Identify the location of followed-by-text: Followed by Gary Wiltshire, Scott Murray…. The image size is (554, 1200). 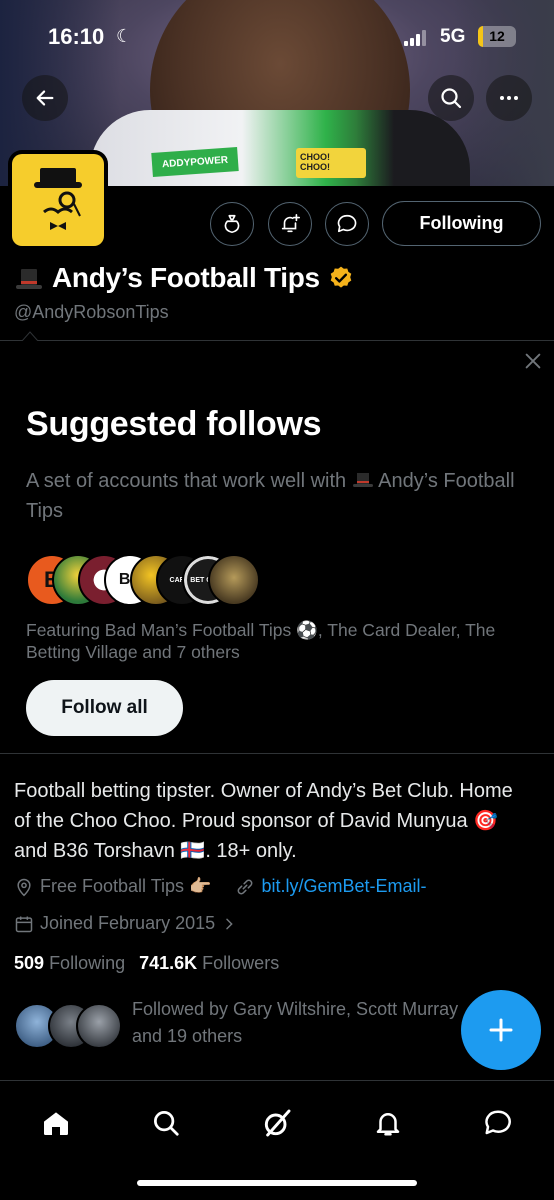
(312, 1023).